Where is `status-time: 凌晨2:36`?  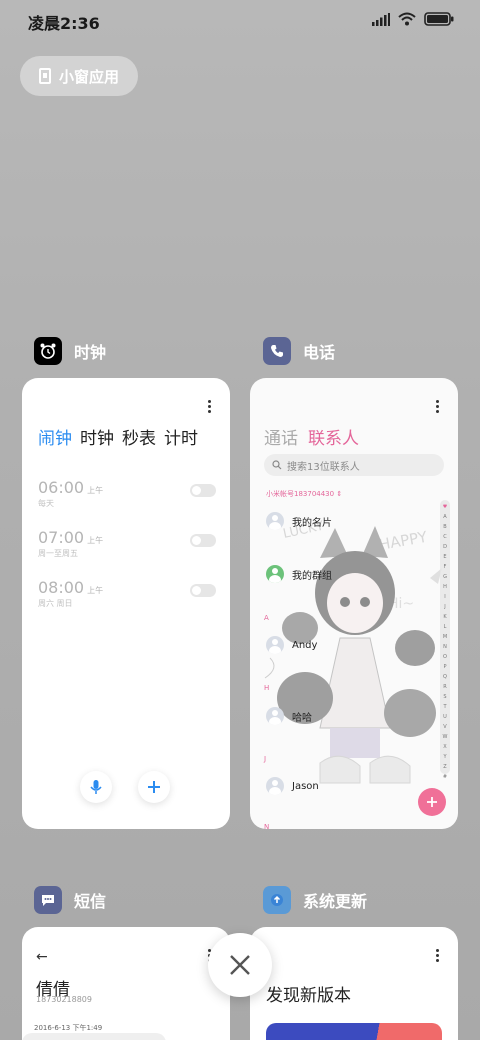
status-time: 凌晨2:36 is located at coordinates (64, 23).